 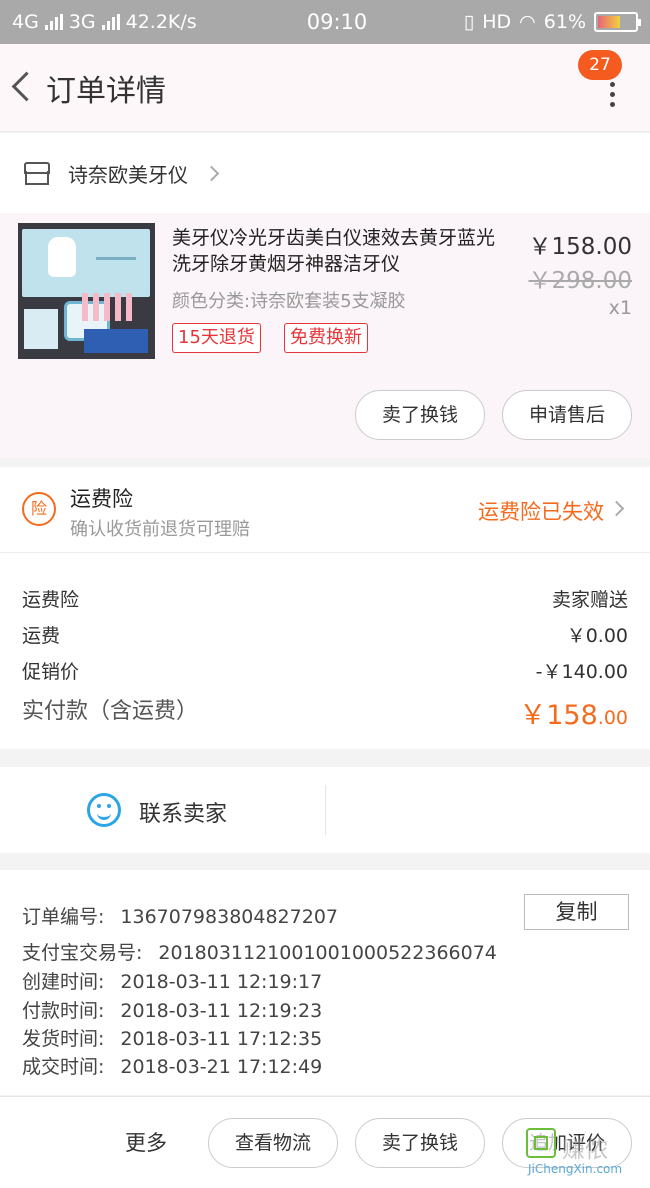 I want to click on shop-row: 诗奈欧美牙仪, so click(x=325, y=173).